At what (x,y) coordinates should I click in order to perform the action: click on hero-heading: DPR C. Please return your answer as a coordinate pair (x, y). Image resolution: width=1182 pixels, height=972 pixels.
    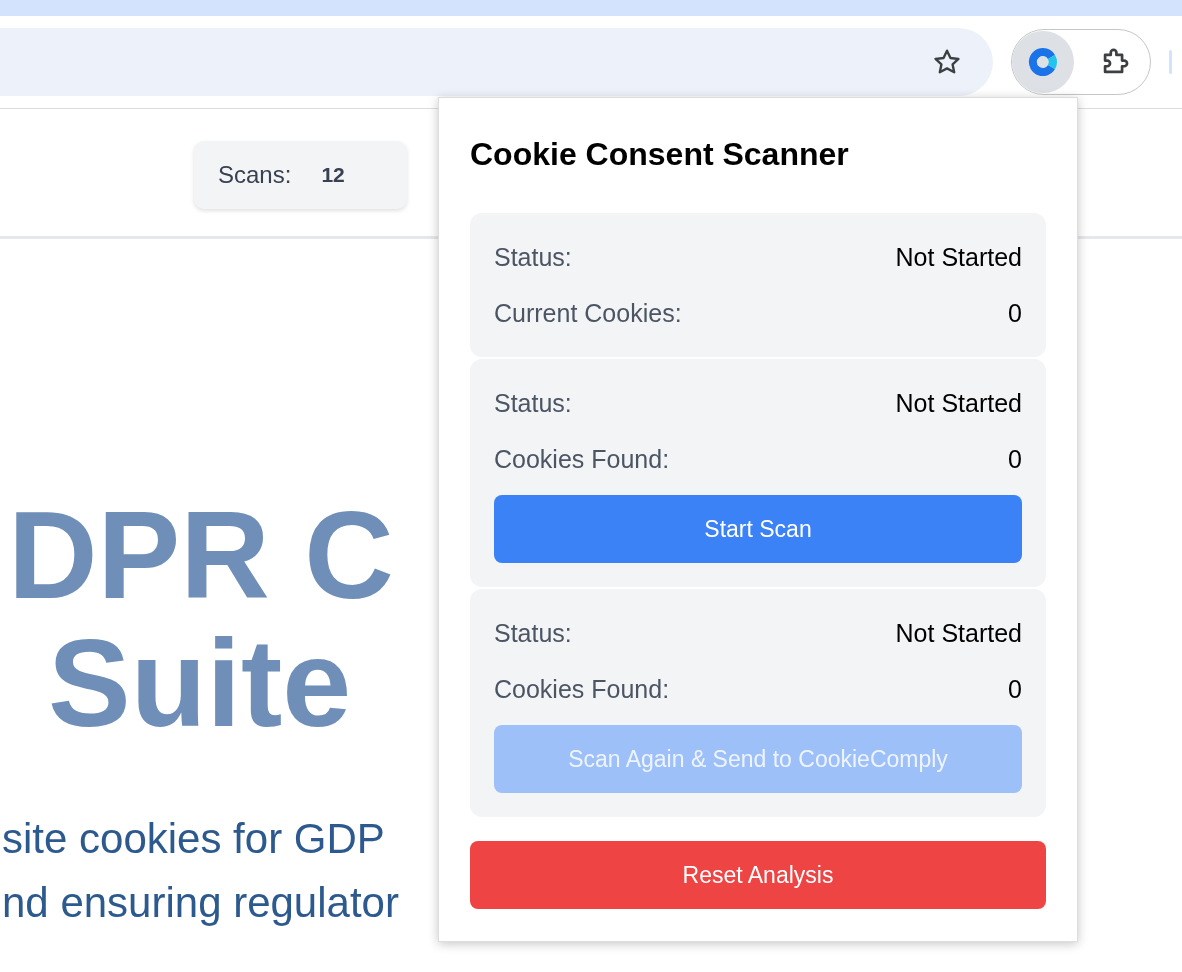
    Looking at the image, I should click on (201, 555).